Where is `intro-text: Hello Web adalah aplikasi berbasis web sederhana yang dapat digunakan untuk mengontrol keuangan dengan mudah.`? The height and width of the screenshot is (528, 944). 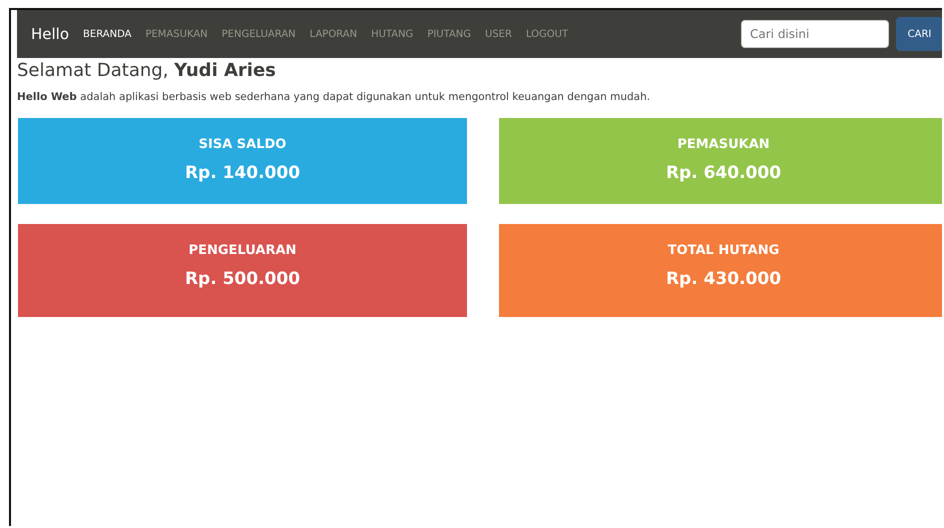
intro-text: Hello Web adalah aplikasi berbasis web sederhana yang dapat digunakan untuk mengontrol keuangan dengan mudah. is located at coordinates (334, 97).